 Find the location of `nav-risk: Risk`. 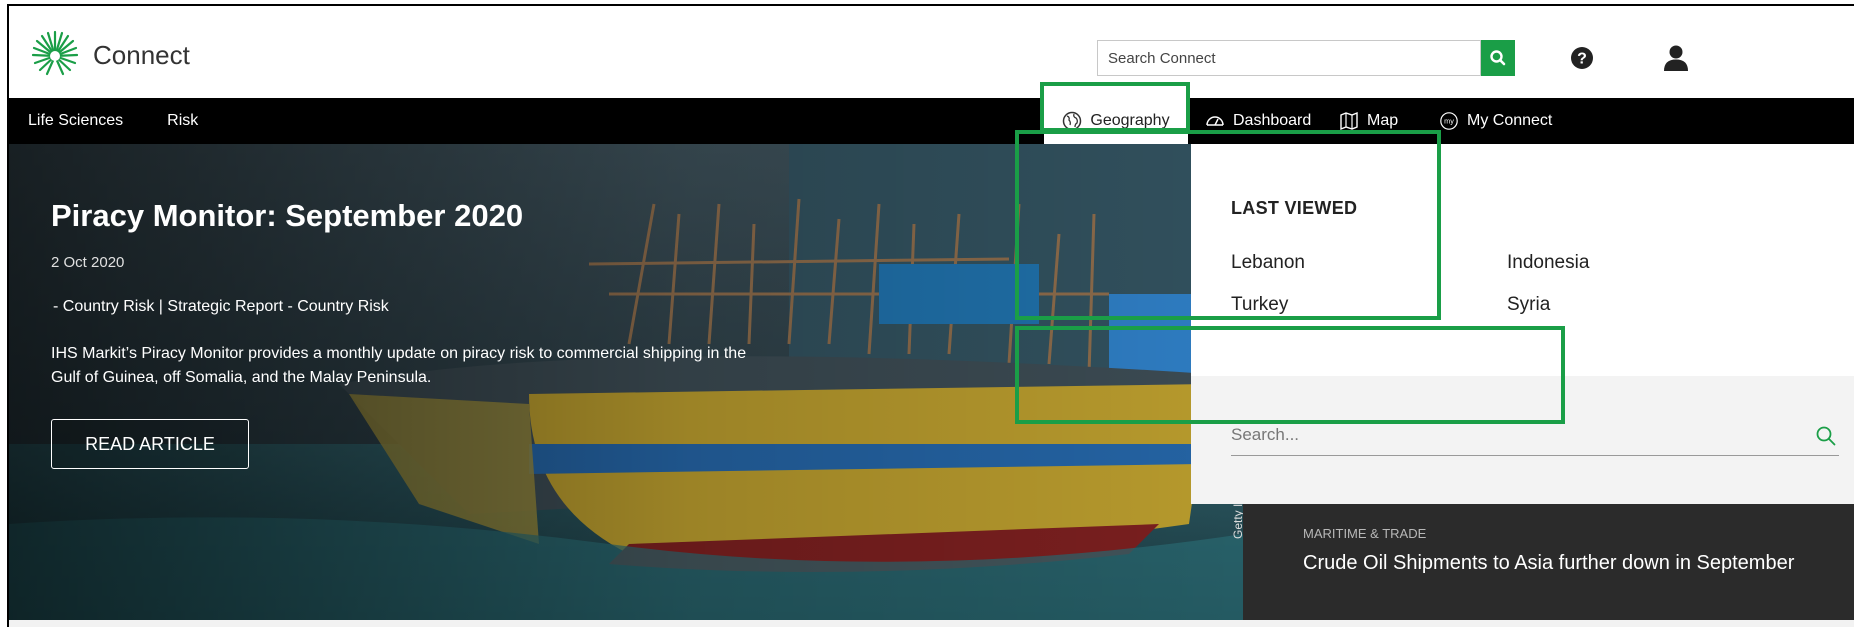

nav-risk: Risk is located at coordinates (182, 121).